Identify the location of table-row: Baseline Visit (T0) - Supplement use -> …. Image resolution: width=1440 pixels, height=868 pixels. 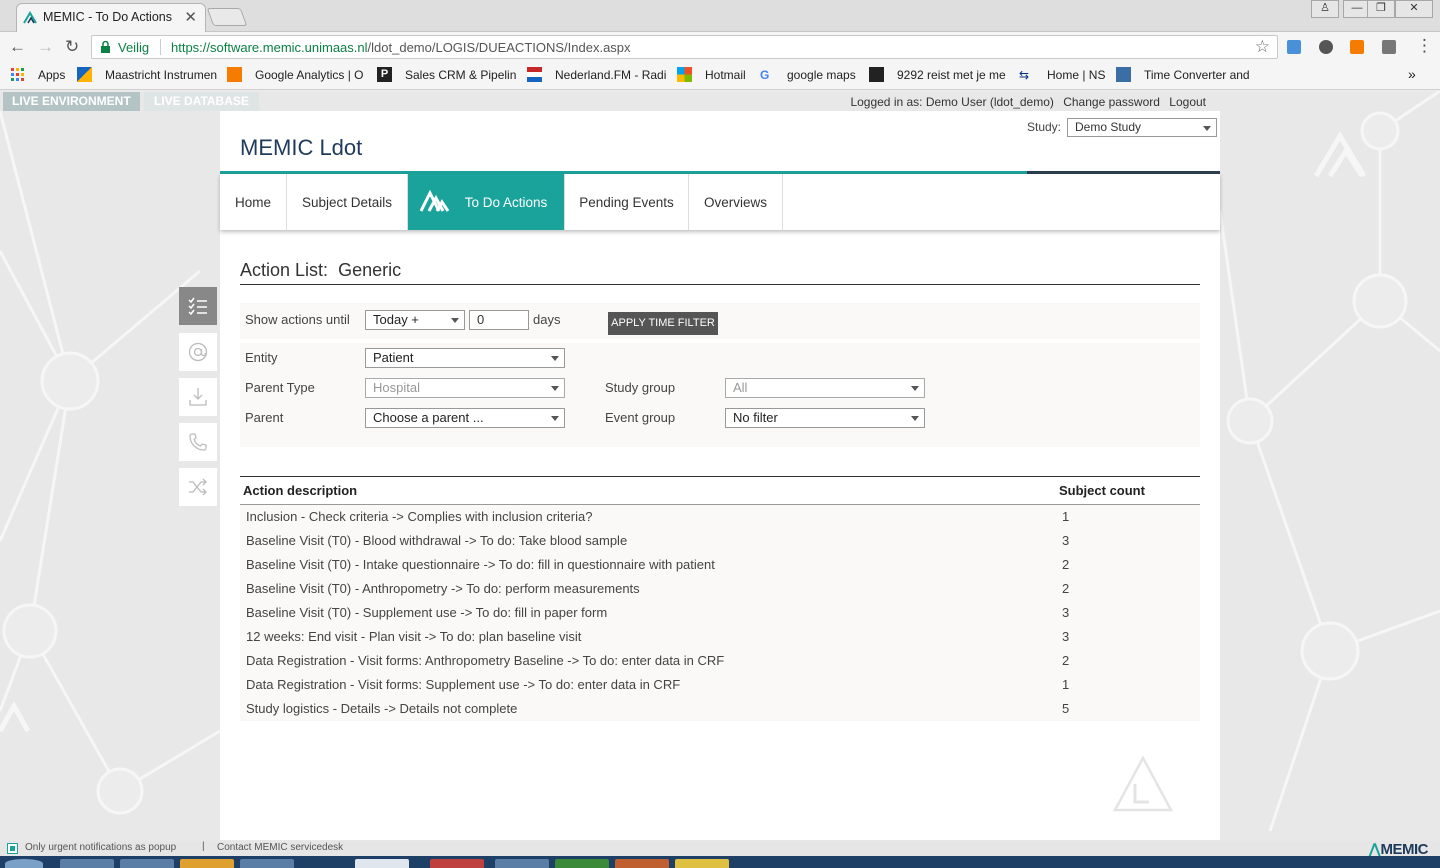
(720, 613).